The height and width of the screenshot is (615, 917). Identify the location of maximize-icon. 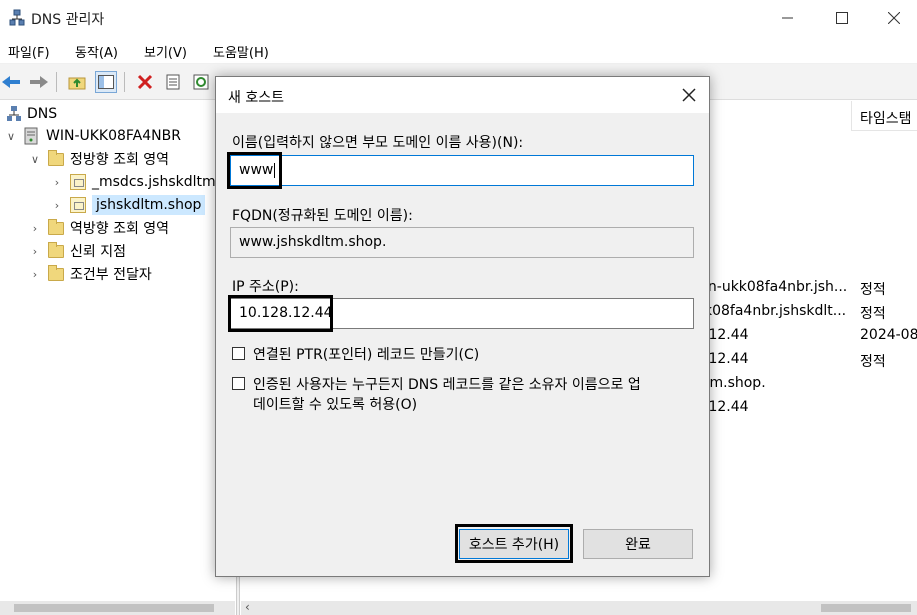
(842, 18).